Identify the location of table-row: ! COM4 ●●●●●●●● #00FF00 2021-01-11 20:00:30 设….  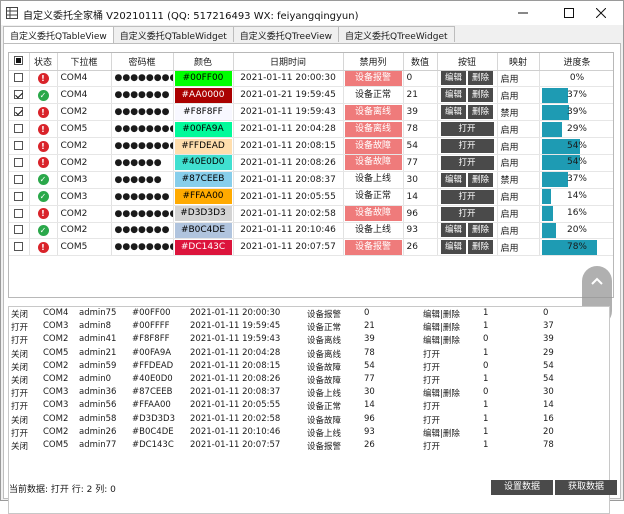
(311, 79).